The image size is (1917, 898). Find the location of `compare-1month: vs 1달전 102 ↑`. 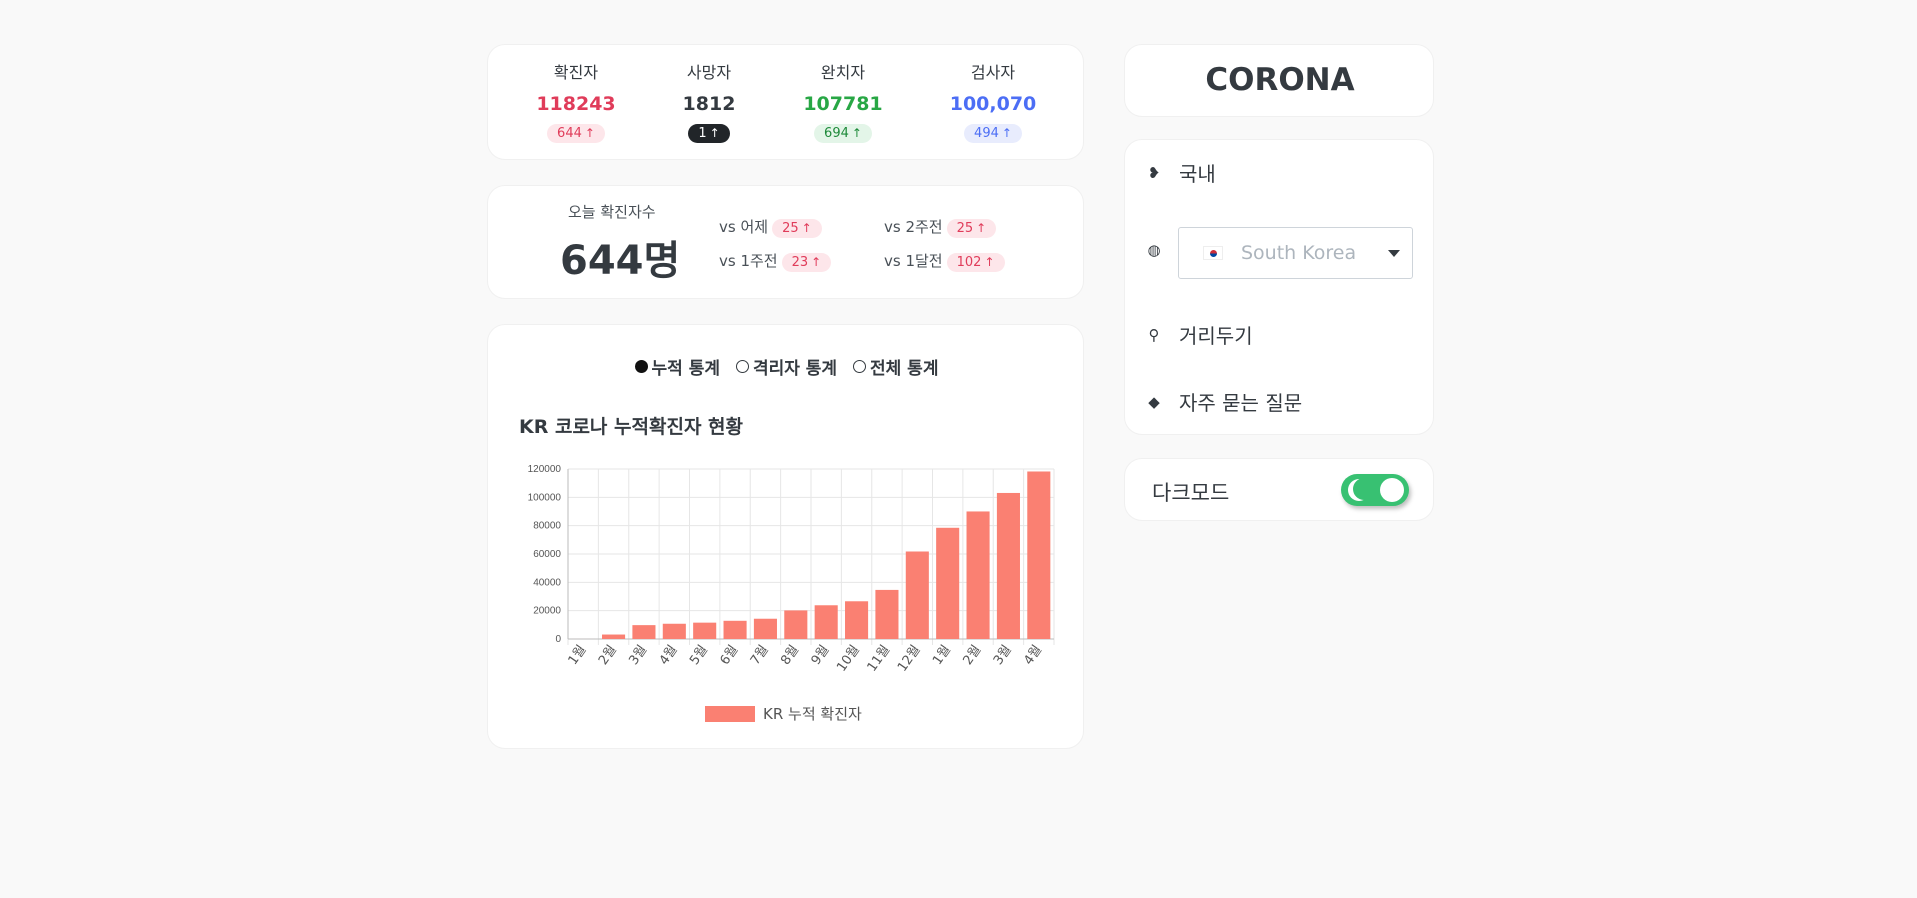

compare-1month: vs 1달전 102 ↑ is located at coordinates (944, 261).